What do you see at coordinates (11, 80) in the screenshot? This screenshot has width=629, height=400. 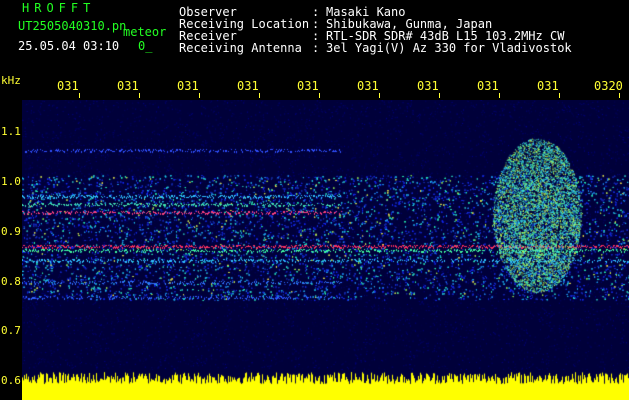 I see `y-axis-unit: kHz` at bounding box center [11, 80].